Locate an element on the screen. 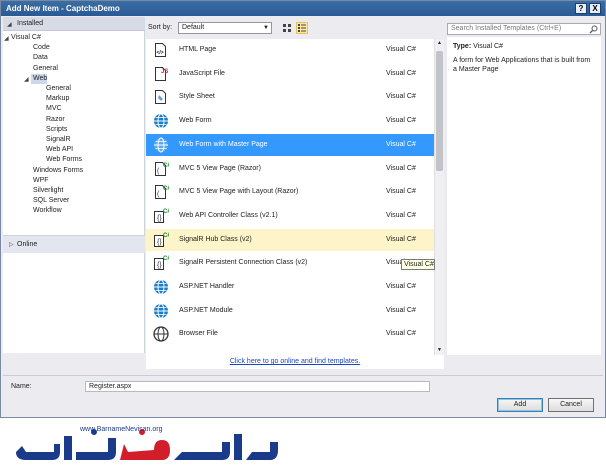 This screenshot has width=606, height=470. tree-item-label: Silverlight is located at coordinates (48, 190).